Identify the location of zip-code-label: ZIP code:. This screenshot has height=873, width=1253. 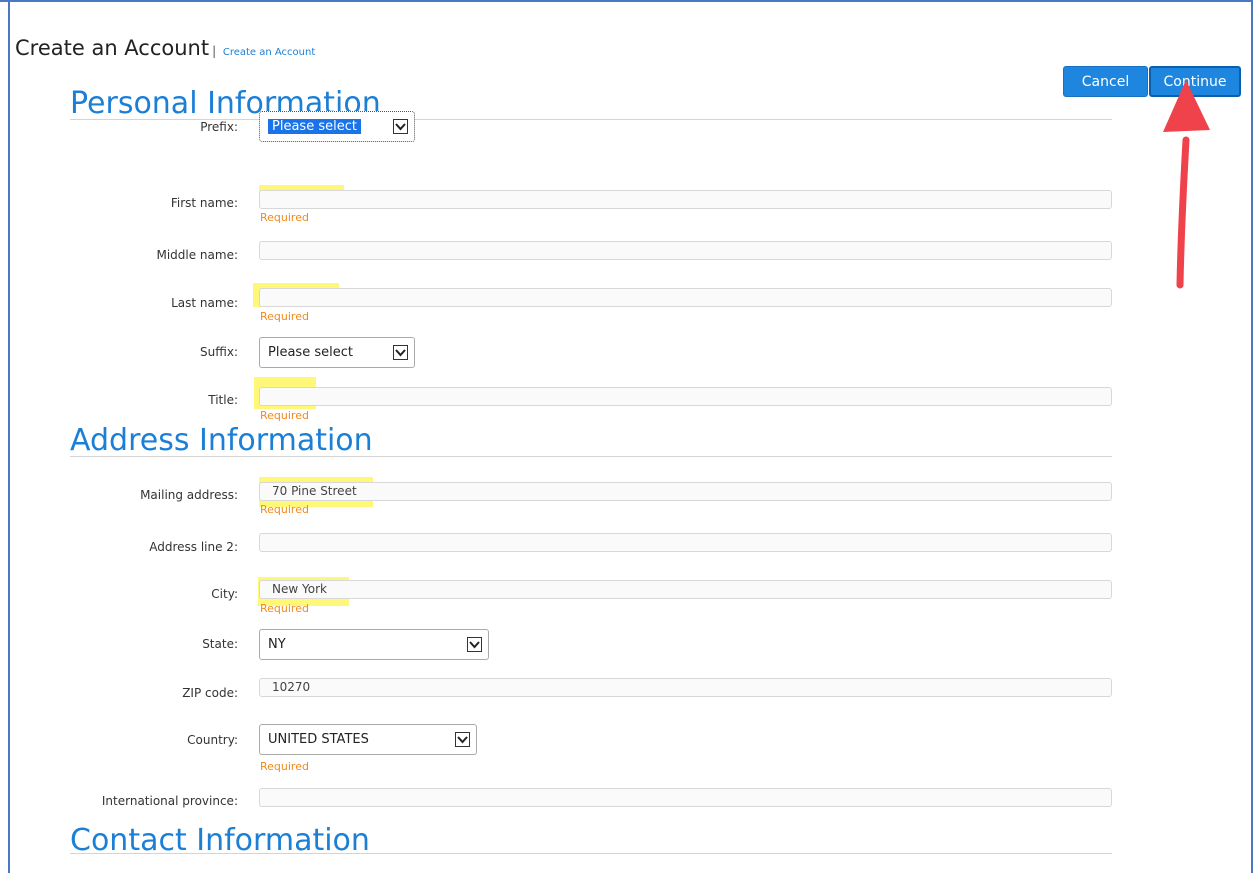
(210, 693).